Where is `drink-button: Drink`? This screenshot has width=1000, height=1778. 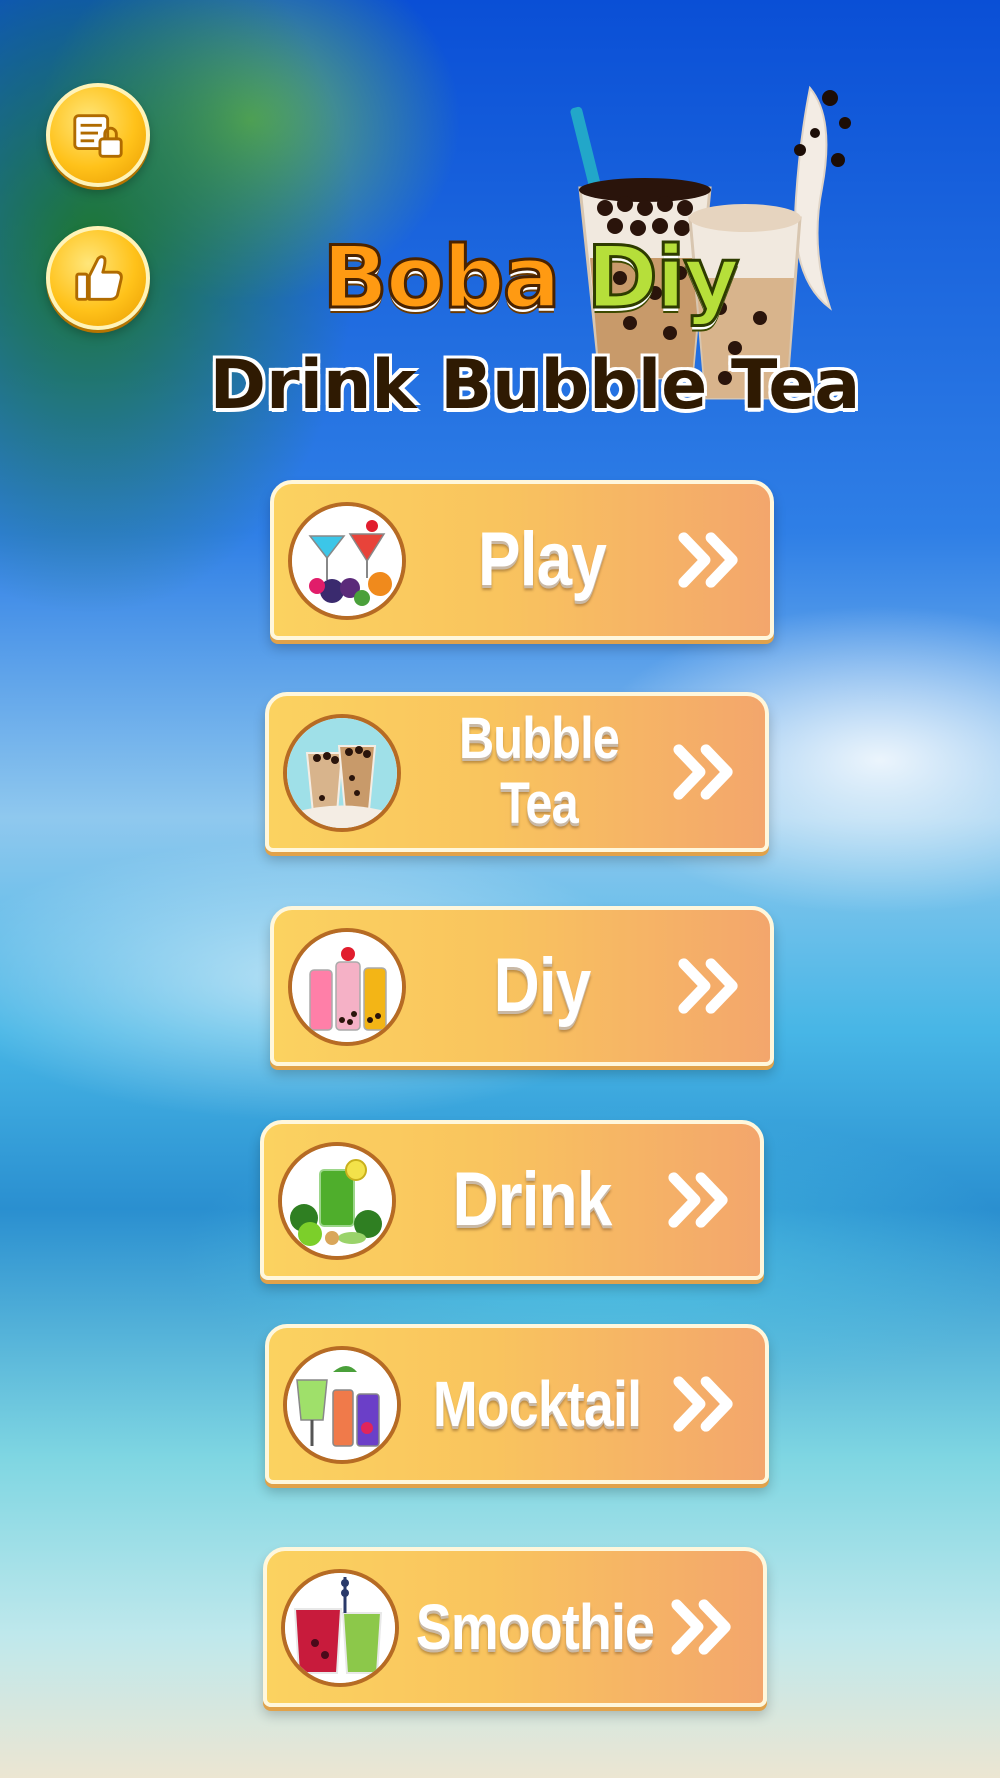
drink-button: Drink is located at coordinates (512, 1200).